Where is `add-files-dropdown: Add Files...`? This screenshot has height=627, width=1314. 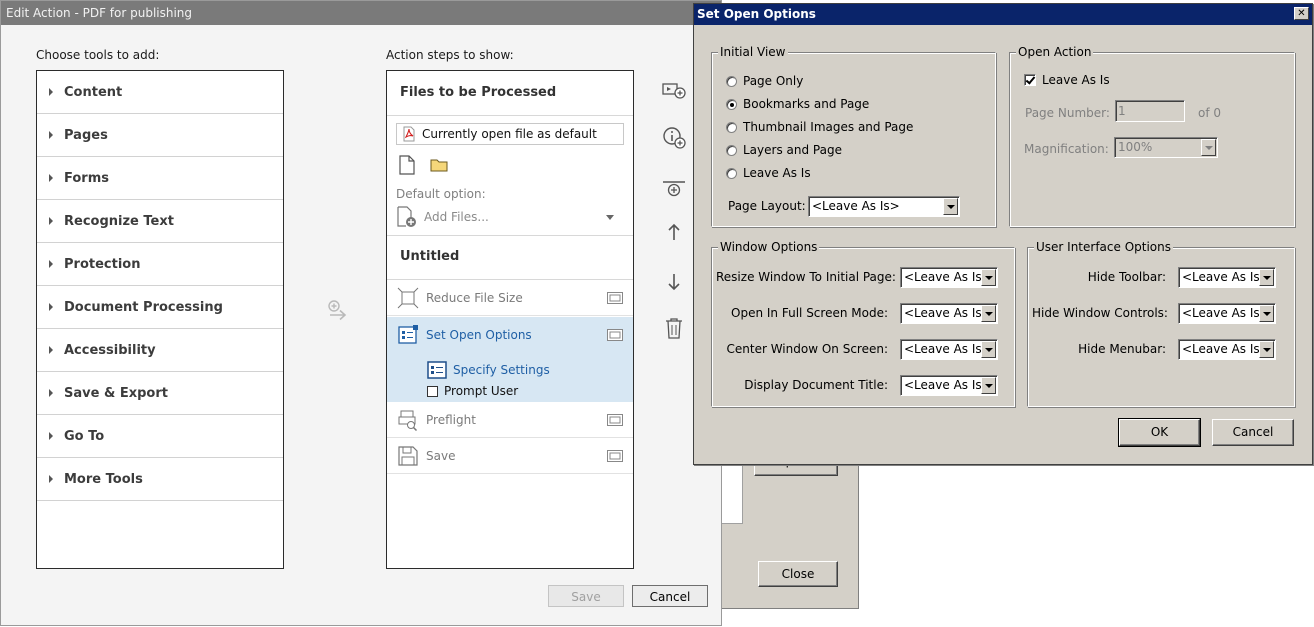 add-files-dropdown: Add Files... is located at coordinates (509, 217).